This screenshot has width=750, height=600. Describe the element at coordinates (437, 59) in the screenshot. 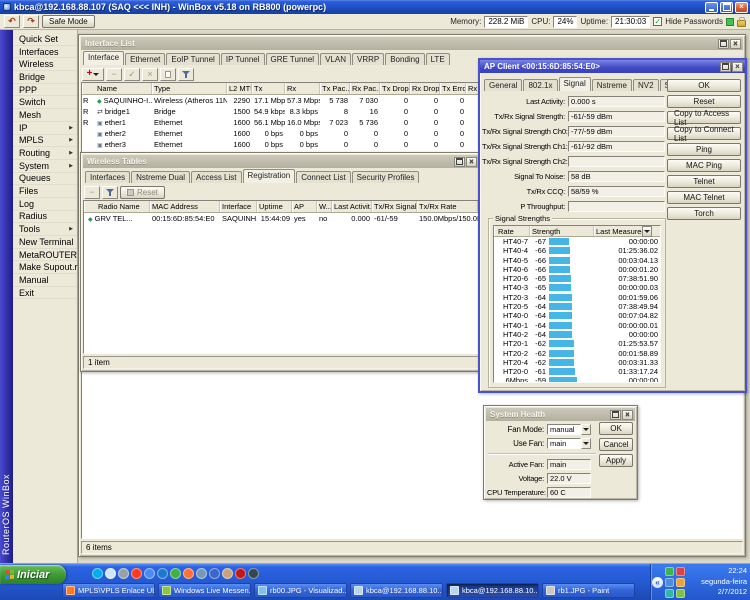

I see `lte-tab: LTE` at that location.